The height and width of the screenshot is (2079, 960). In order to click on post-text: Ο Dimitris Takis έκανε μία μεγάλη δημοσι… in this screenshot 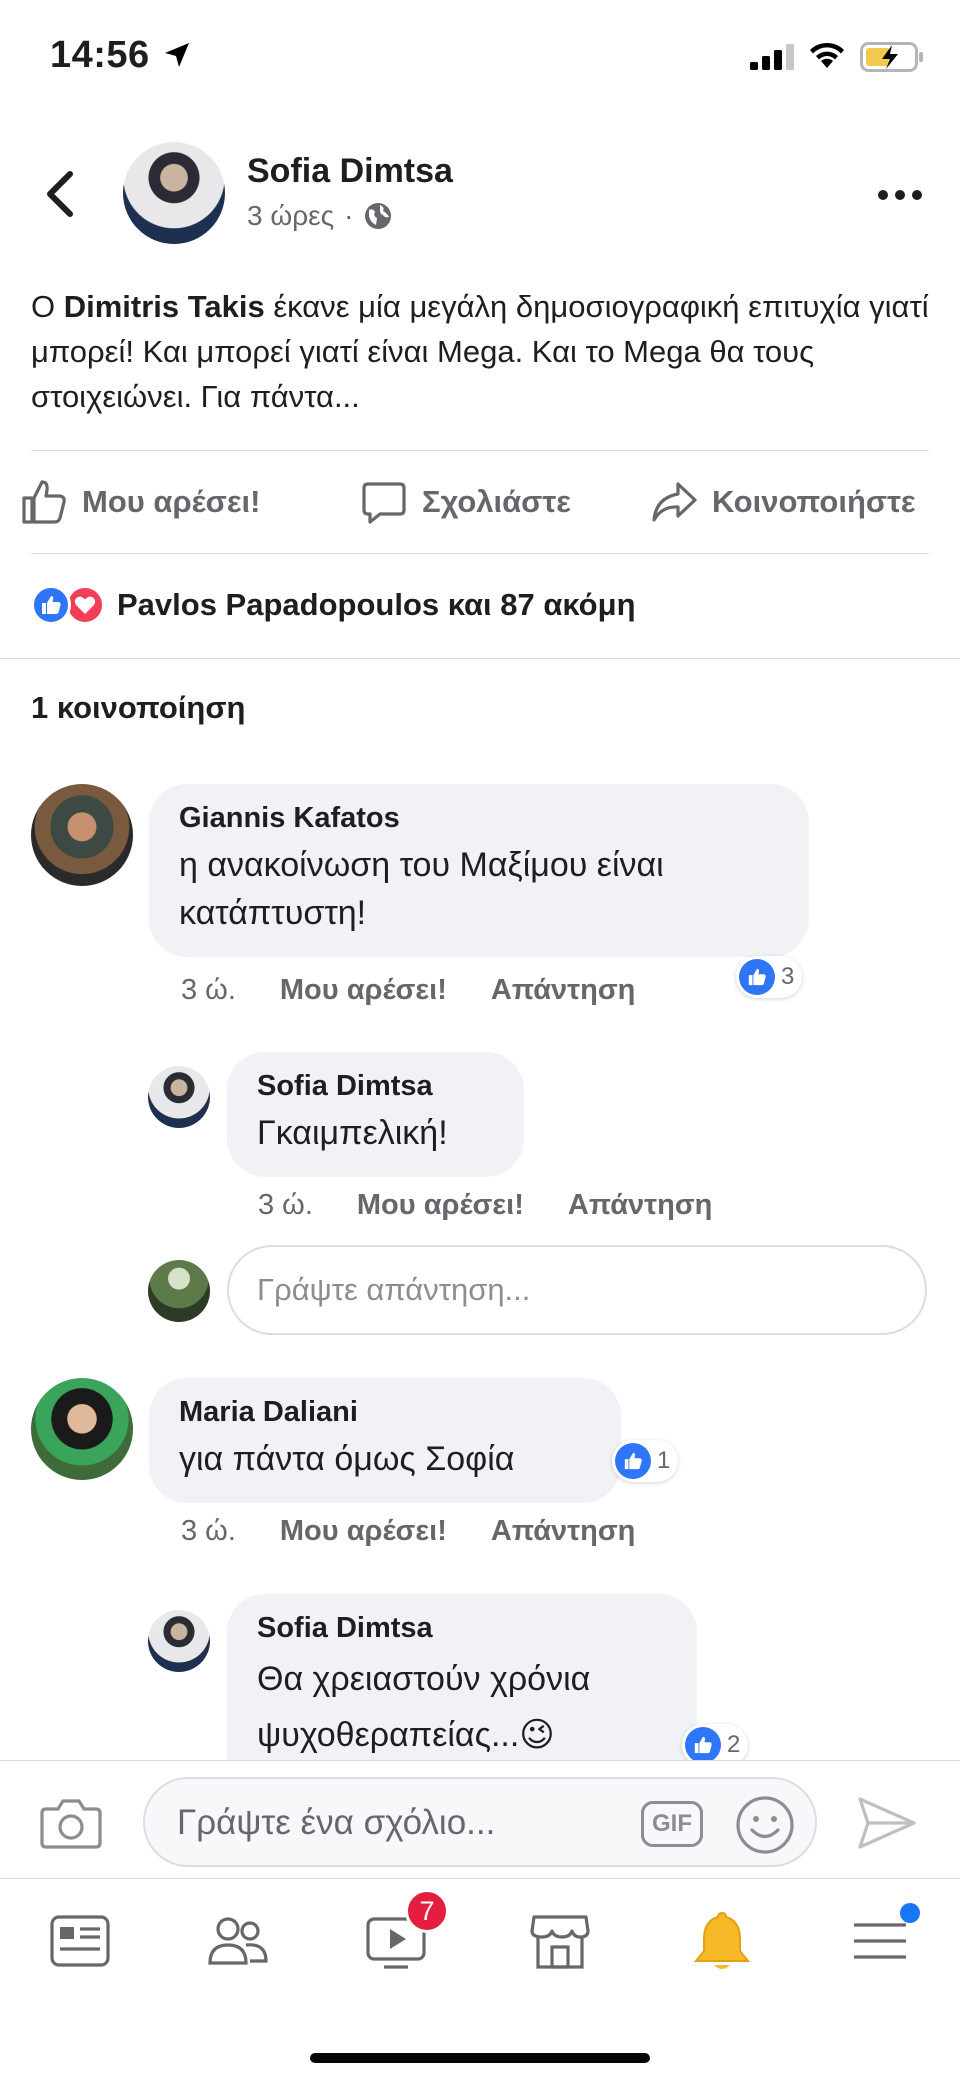, I will do `click(481, 351)`.